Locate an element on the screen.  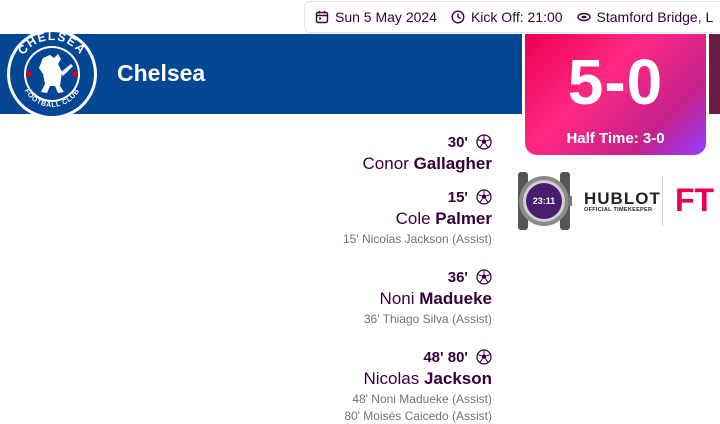
goal-item: 30' Conor Gallagher is located at coordinates (417, 154).